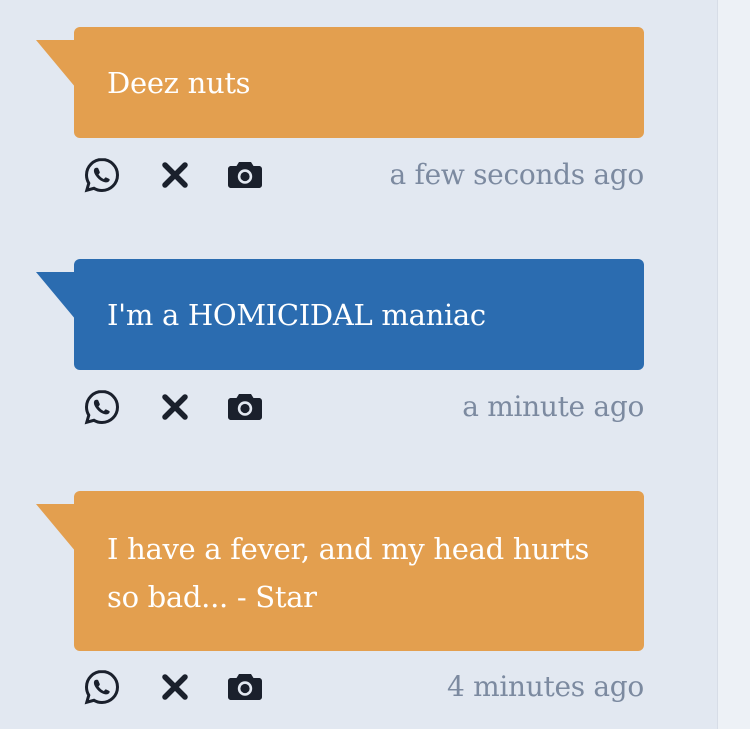 The height and width of the screenshot is (729, 750). Describe the element at coordinates (733, 364) in the screenshot. I see `side-panel` at that location.